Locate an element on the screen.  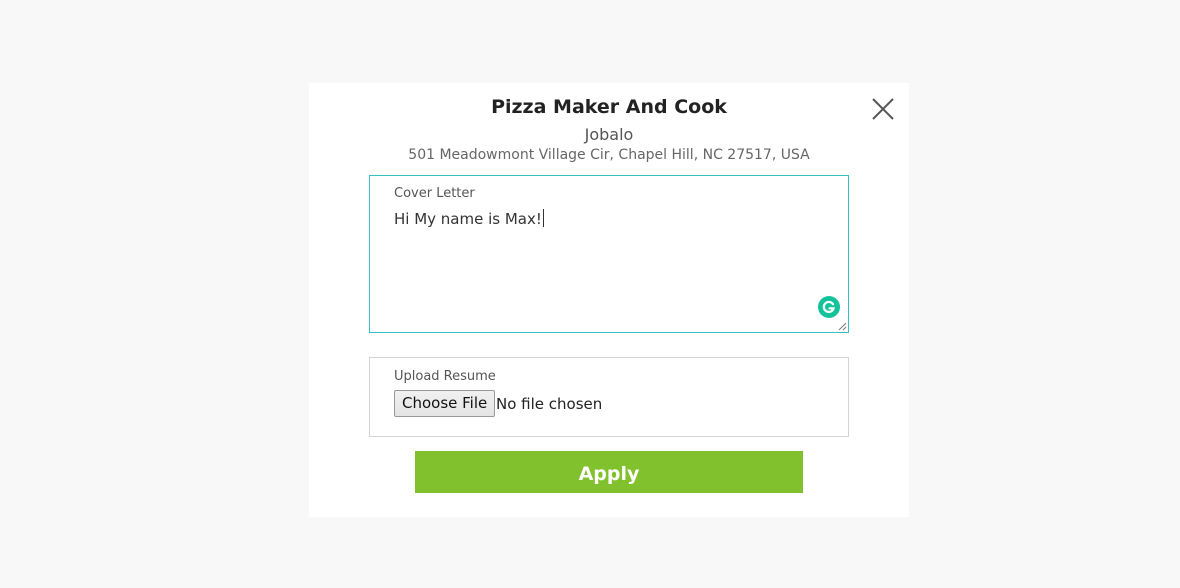
cover-letter-value: Hi My name is Max! is located at coordinates (468, 219).